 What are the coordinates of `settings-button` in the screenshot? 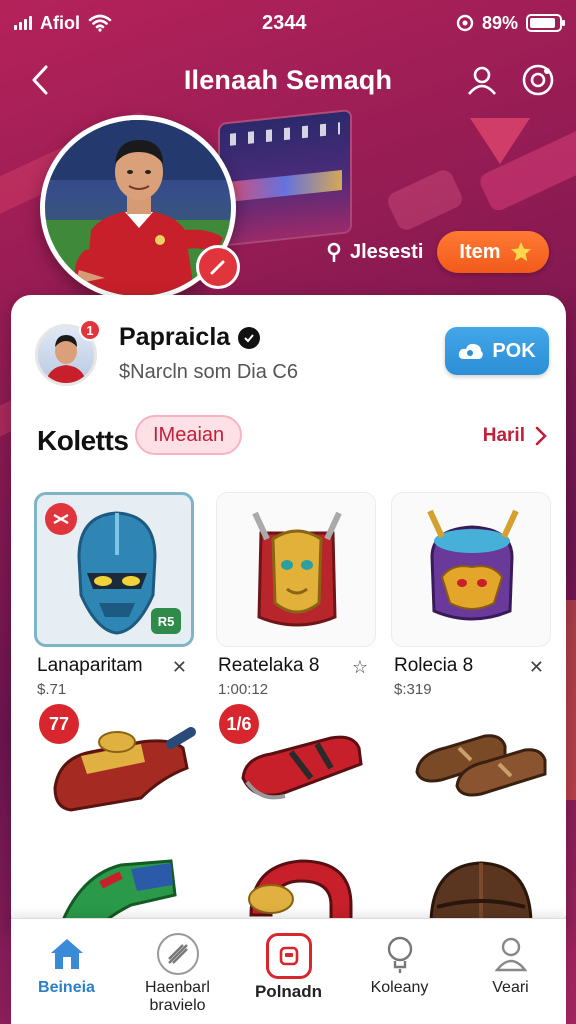 It's located at (538, 80).